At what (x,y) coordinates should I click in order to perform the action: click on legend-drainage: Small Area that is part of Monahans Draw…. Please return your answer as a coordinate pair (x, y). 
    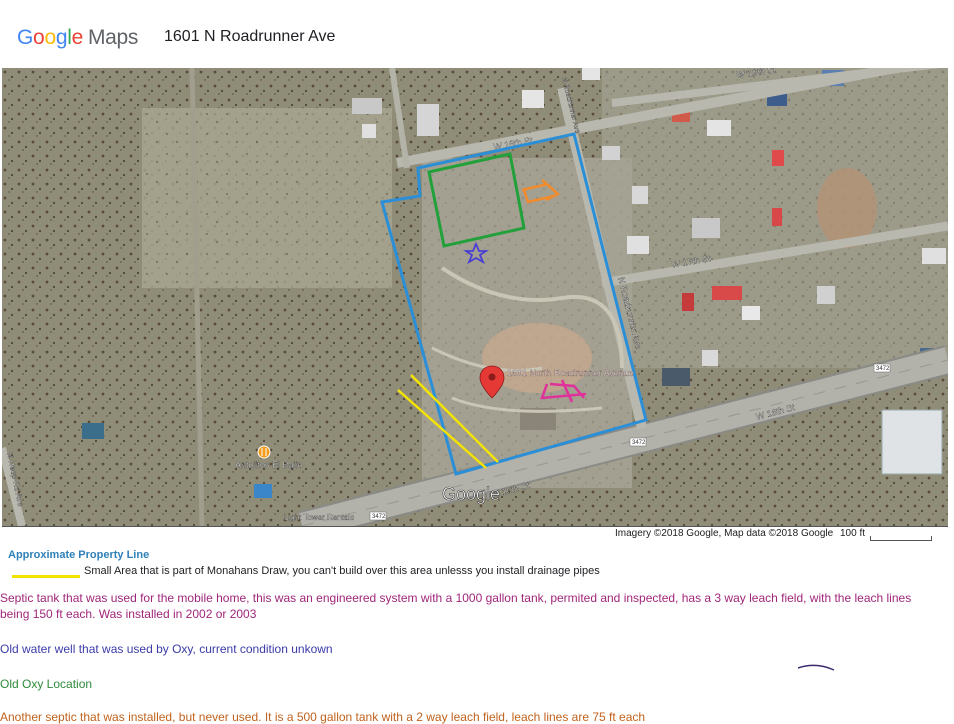
    Looking at the image, I should click on (342, 571).